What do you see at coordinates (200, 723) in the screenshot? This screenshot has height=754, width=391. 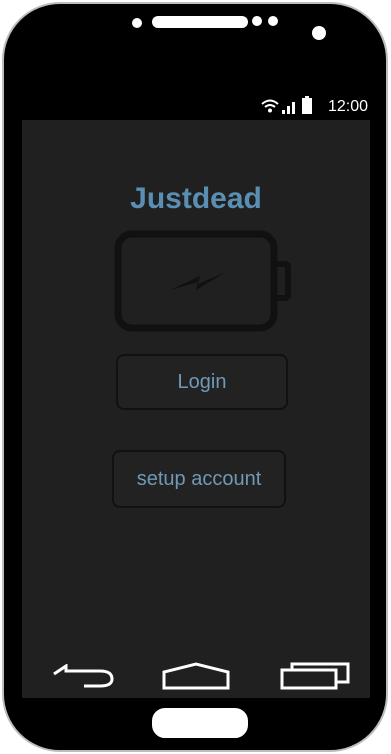 I see `hardware-home-button` at bounding box center [200, 723].